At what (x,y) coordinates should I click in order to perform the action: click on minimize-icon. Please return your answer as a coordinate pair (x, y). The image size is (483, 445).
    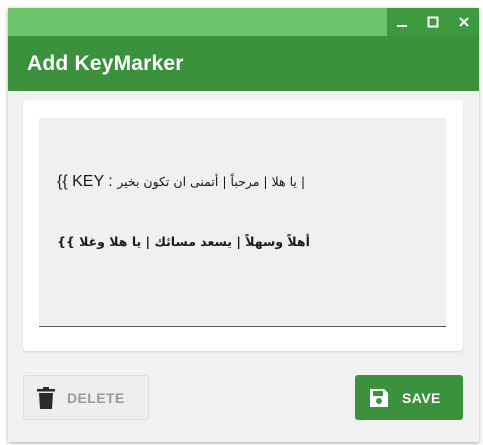
    Looking at the image, I should click on (402, 26).